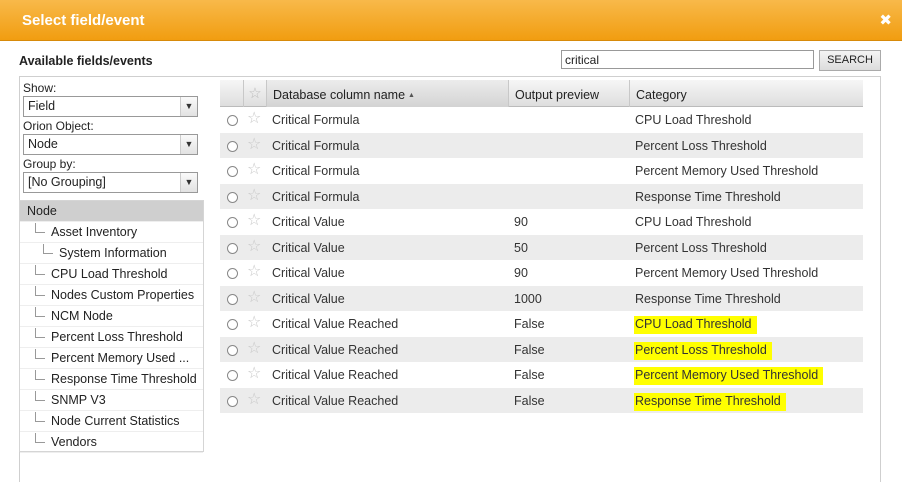 This screenshot has height=482, width=902. I want to click on tree-item-ncm-node: NCM Node, so click(111, 316).